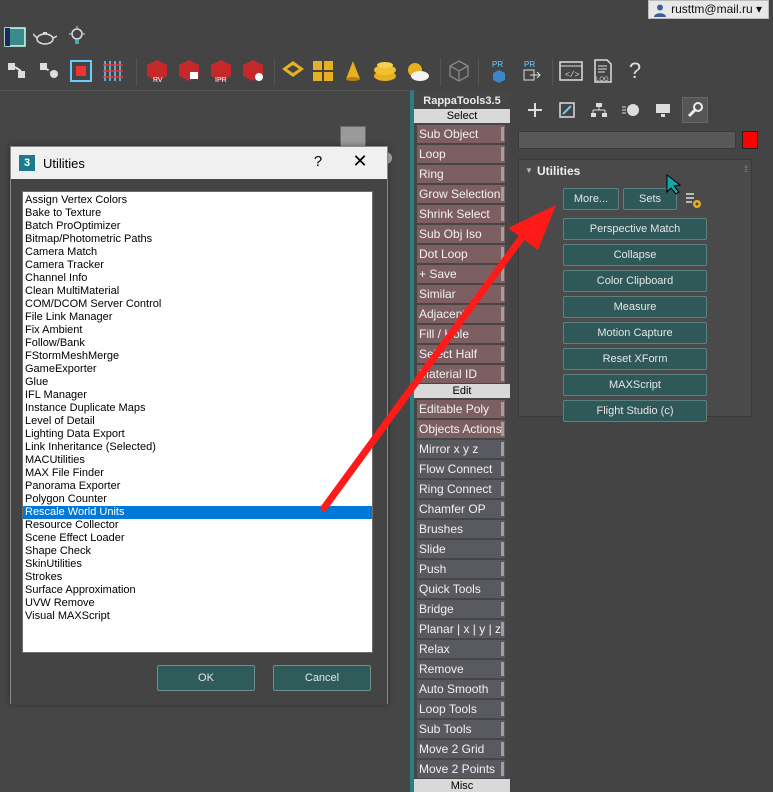 The height and width of the screenshot is (792, 773). What do you see at coordinates (461, 709) in the screenshot?
I see `rappa-button: Loop Tools` at bounding box center [461, 709].